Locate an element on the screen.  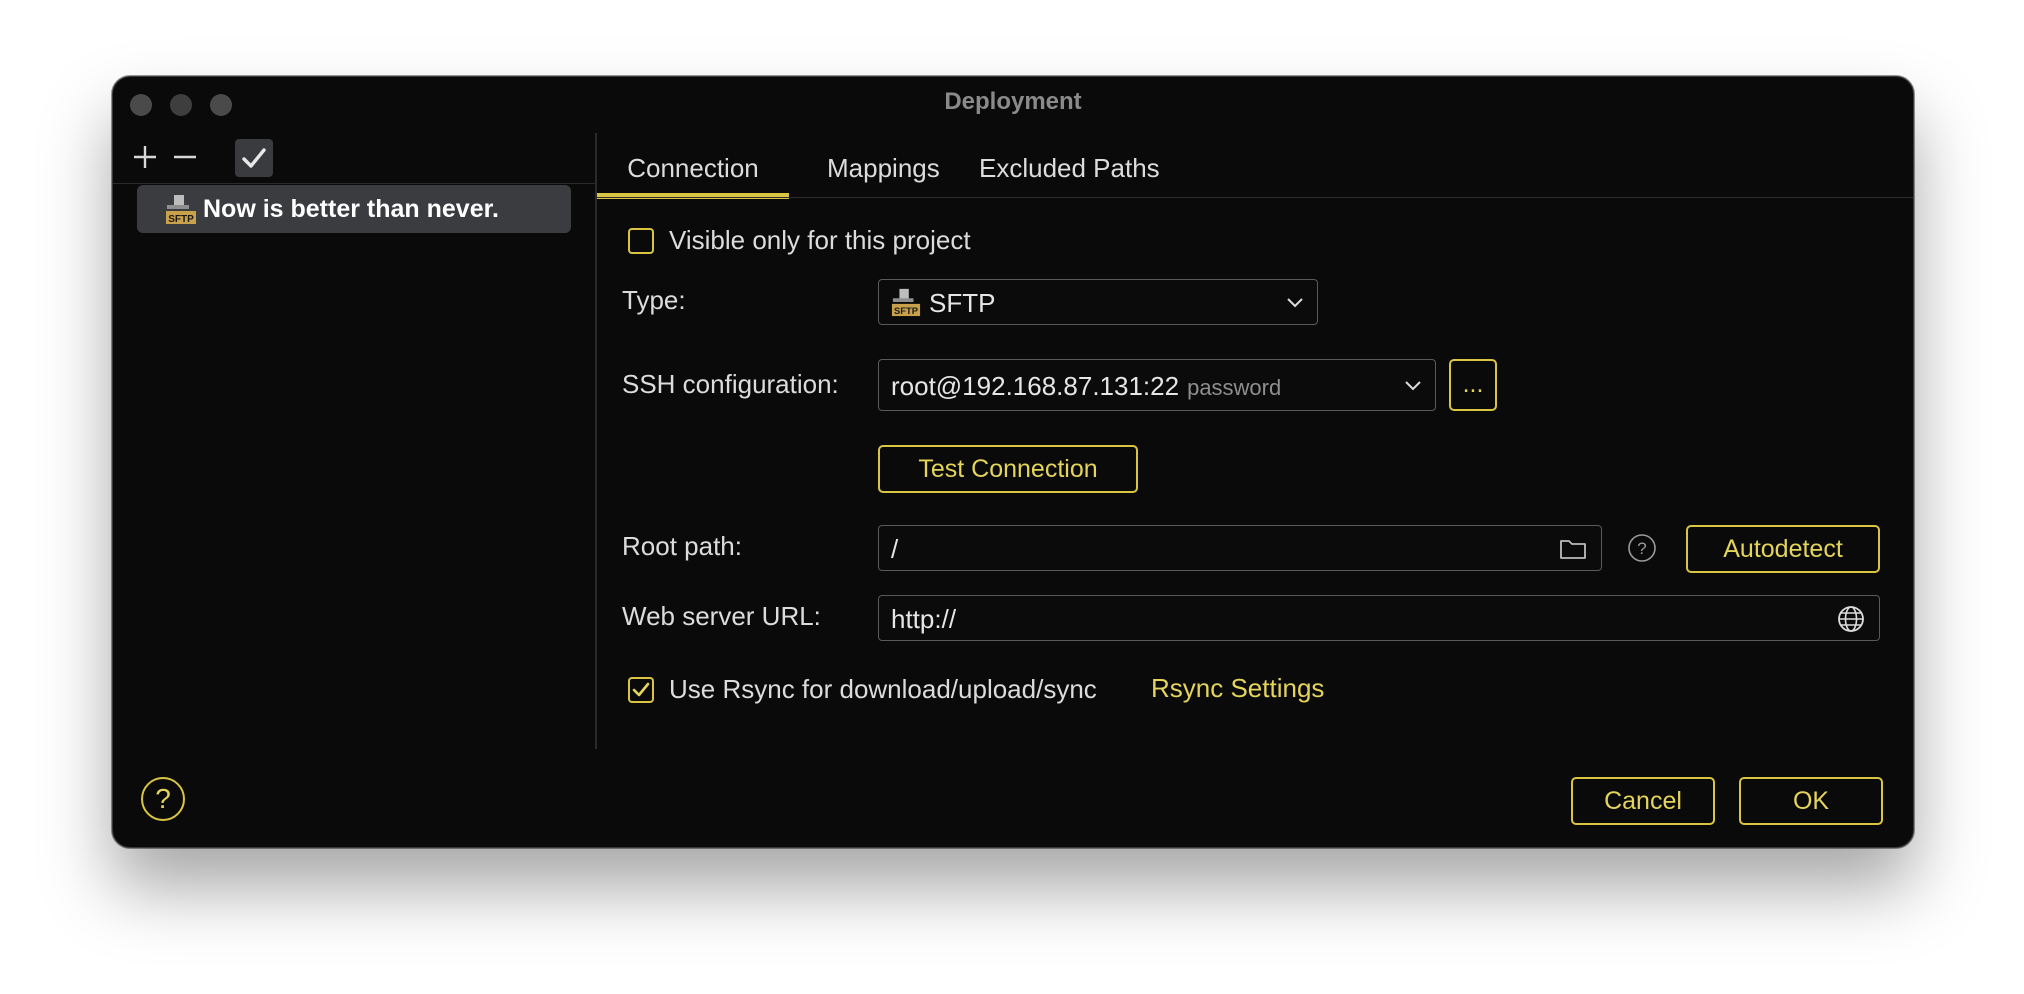
tab-connection-label: Connection is located at coordinates (693, 168).